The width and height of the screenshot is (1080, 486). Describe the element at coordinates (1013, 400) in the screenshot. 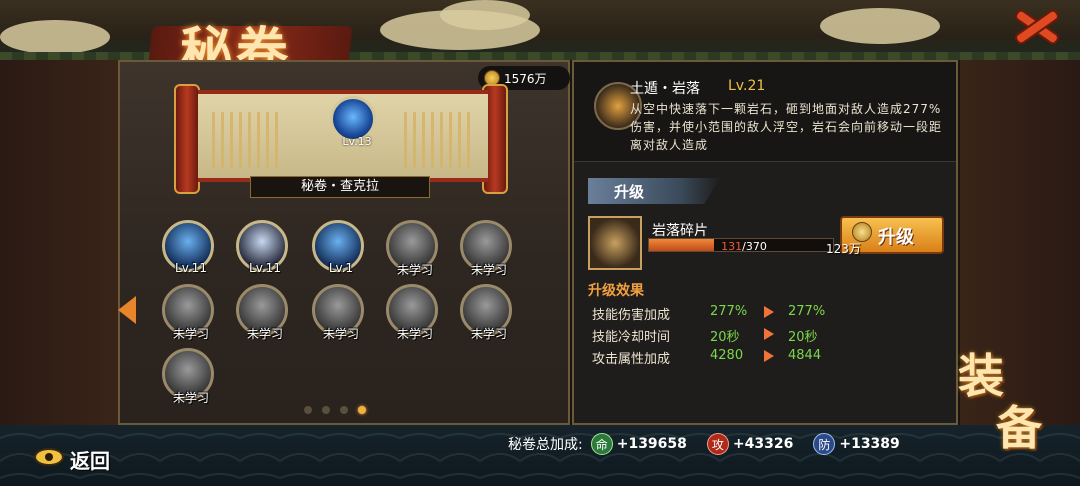

I see `equip-button: 装 备` at that location.